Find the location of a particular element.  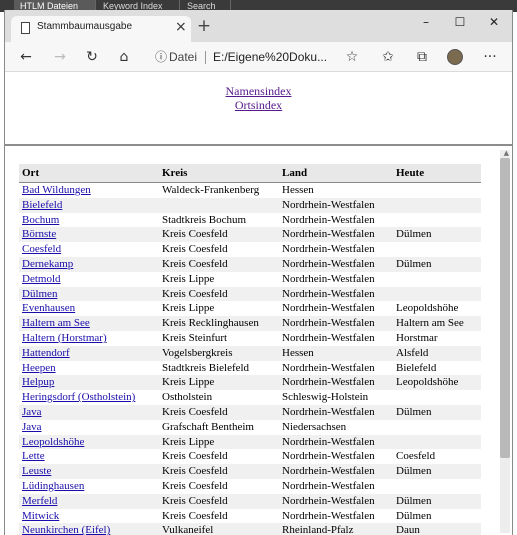

cell-ort: Bad Wildungen is located at coordinates (89, 190).